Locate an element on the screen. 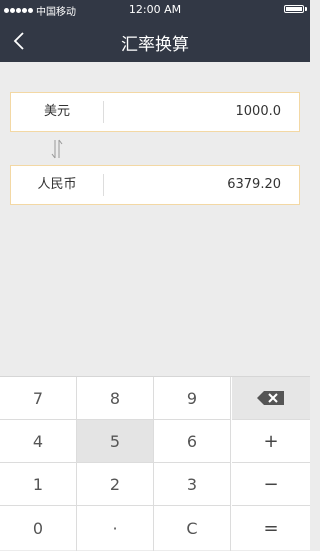 This screenshot has height=551, width=320. key-1: 1 is located at coordinates (38, 484).